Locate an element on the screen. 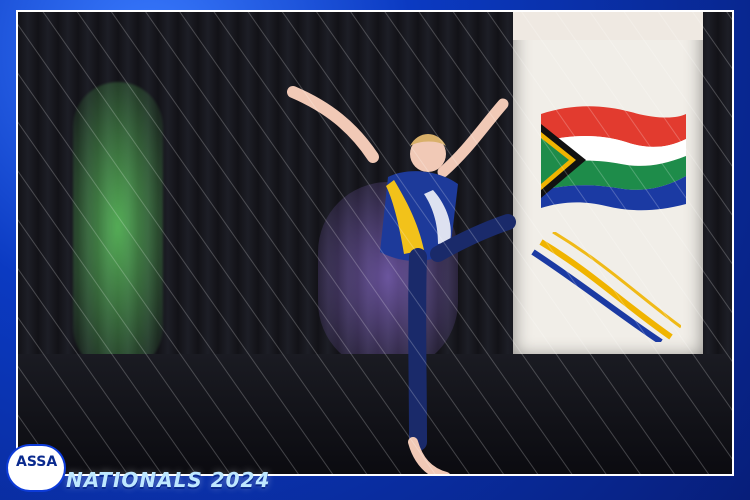 The image size is (750, 500). banner-header is located at coordinates (608, 26).